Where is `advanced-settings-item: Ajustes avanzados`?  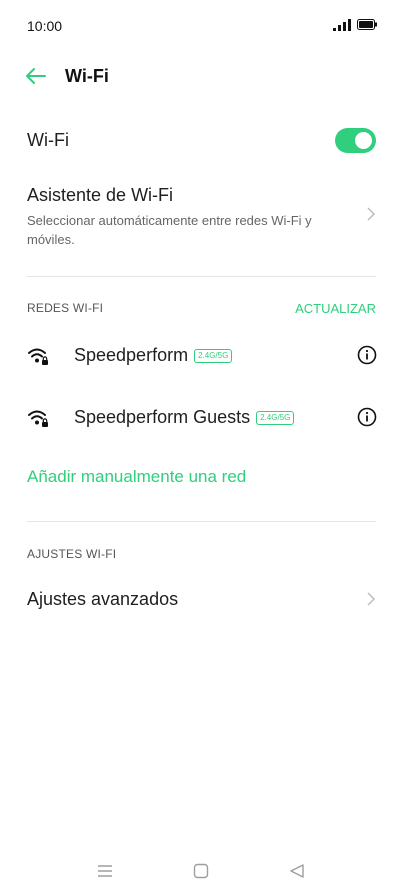 advanced-settings-item: Ajustes avanzados is located at coordinates (102, 599).